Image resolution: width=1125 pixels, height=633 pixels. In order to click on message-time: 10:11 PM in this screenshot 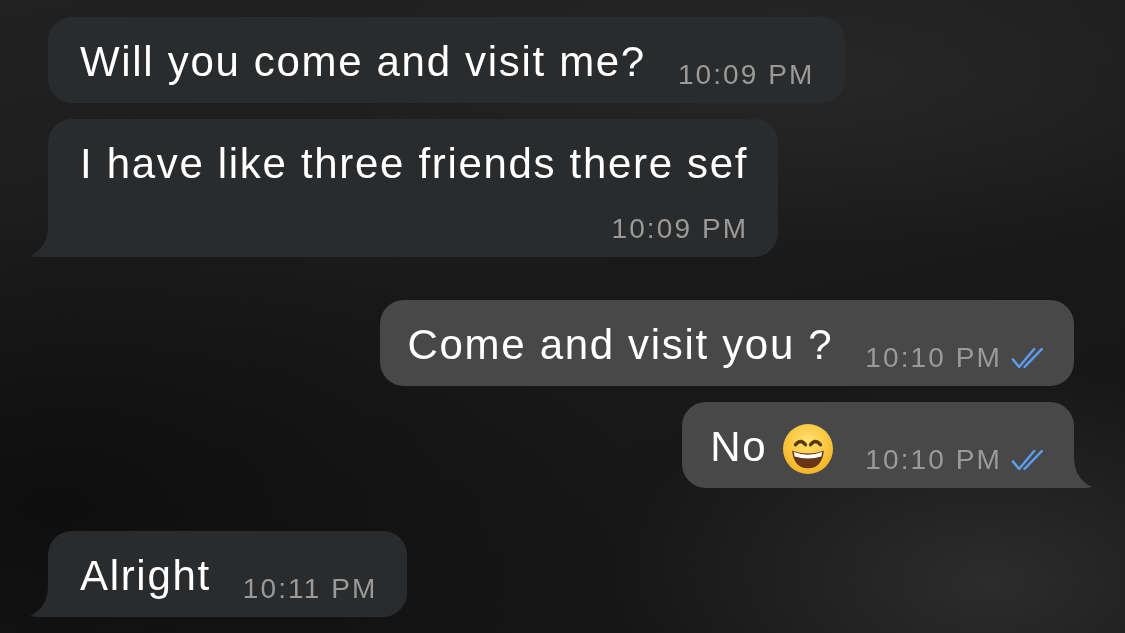, I will do `click(310, 589)`.